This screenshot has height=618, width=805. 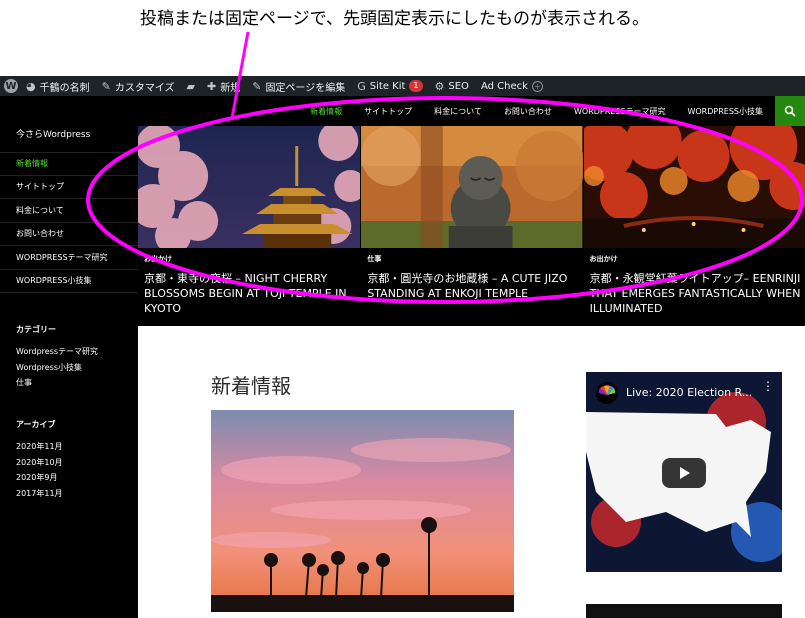 What do you see at coordinates (439, 86) in the screenshot?
I see `gear-icon: ⚙` at bounding box center [439, 86].